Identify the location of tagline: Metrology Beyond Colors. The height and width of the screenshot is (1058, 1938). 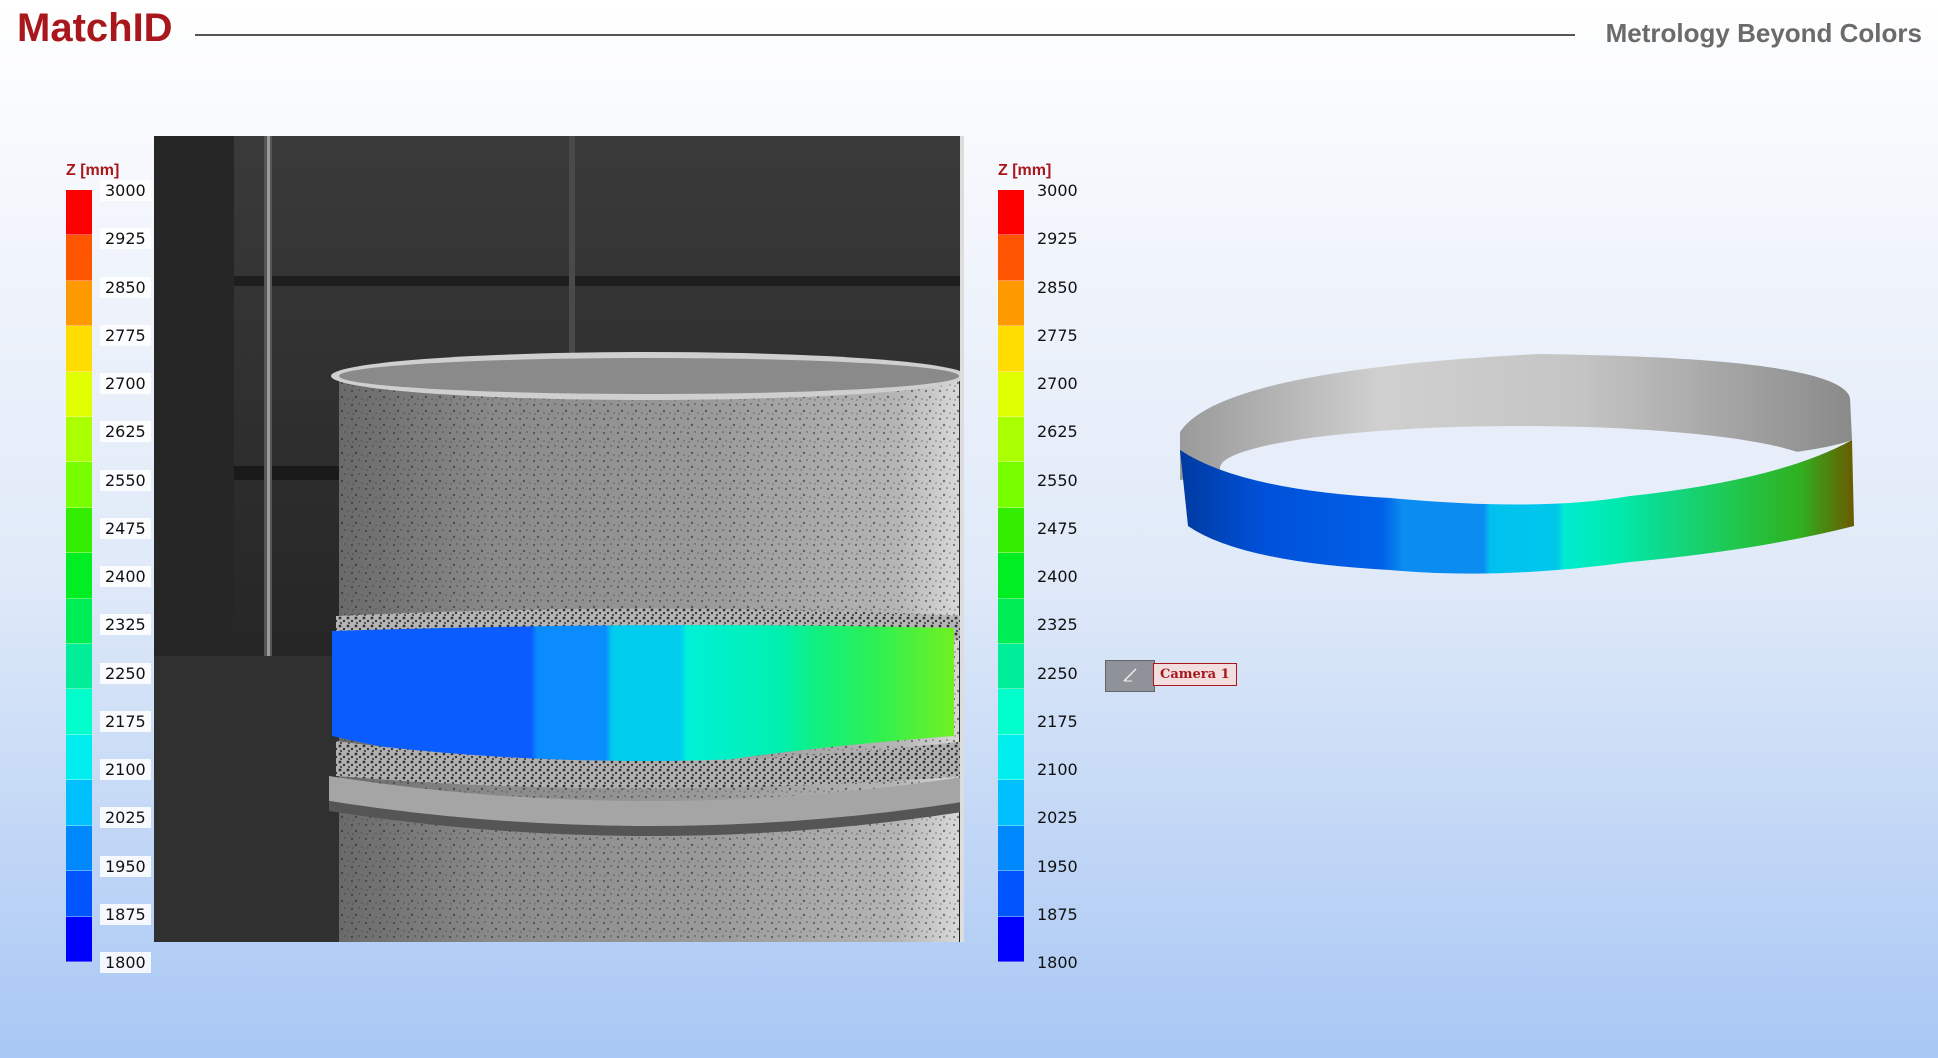
(1763, 33).